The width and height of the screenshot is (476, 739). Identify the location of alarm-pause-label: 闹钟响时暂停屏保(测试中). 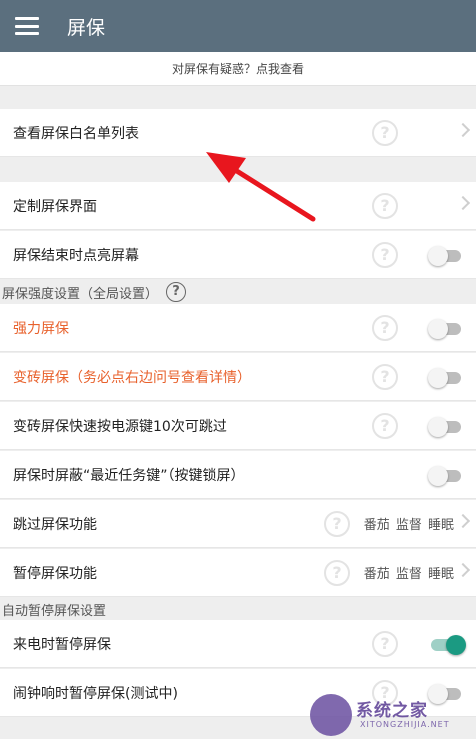
(95, 693).